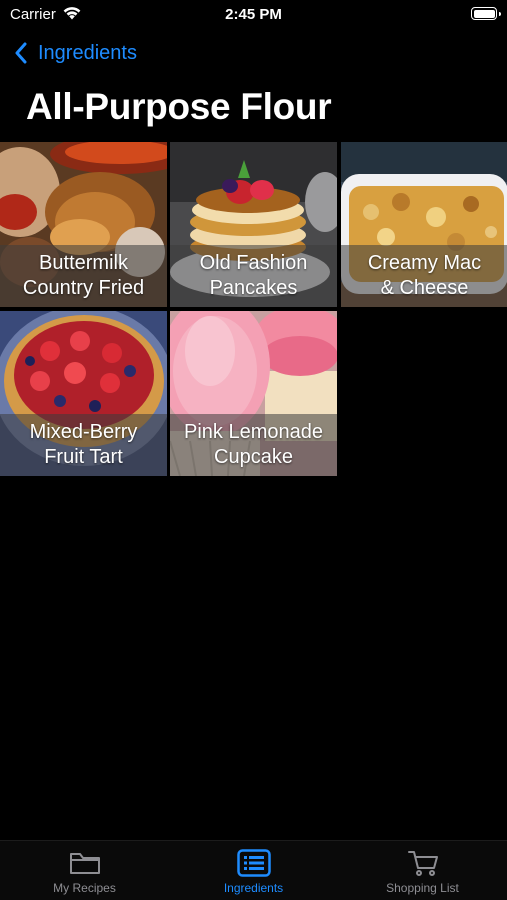 The image size is (507, 900). Describe the element at coordinates (422, 888) in the screenshot. I see `tab-label: Shopping List` at that location.